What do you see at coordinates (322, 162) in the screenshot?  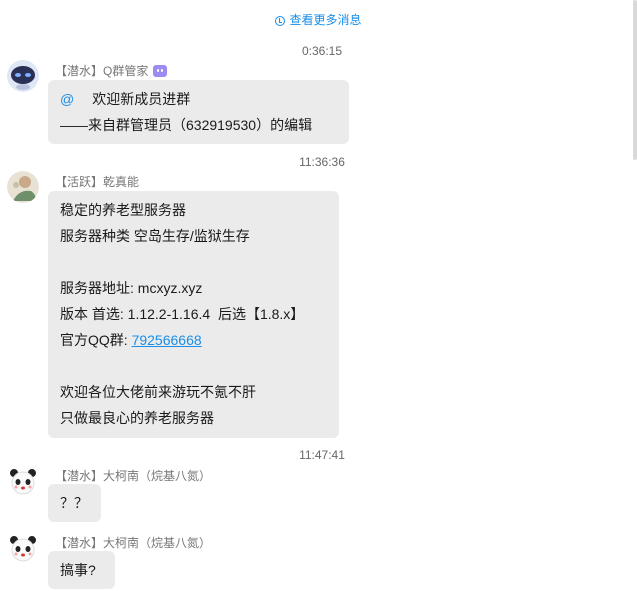 I see `message-timestamp: 11:36:36` at bounding box center [322, 162].